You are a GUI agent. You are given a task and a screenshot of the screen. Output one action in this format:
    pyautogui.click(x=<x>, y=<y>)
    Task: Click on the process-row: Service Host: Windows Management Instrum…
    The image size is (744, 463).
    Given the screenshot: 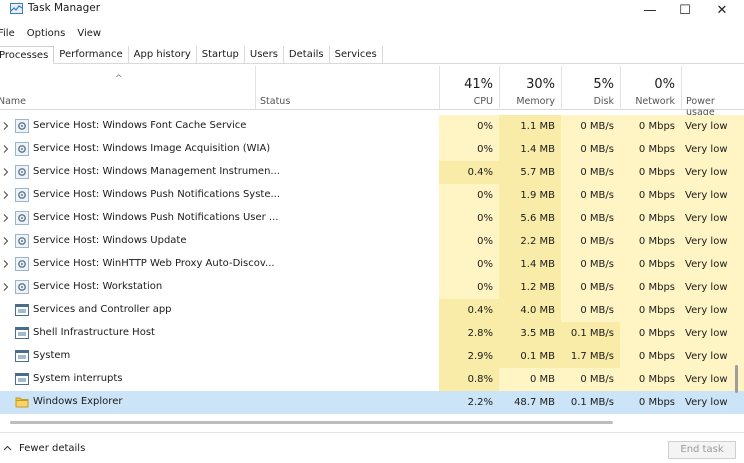 What is the action you would take?
    pyautogui.click(x=372, y=172)
    